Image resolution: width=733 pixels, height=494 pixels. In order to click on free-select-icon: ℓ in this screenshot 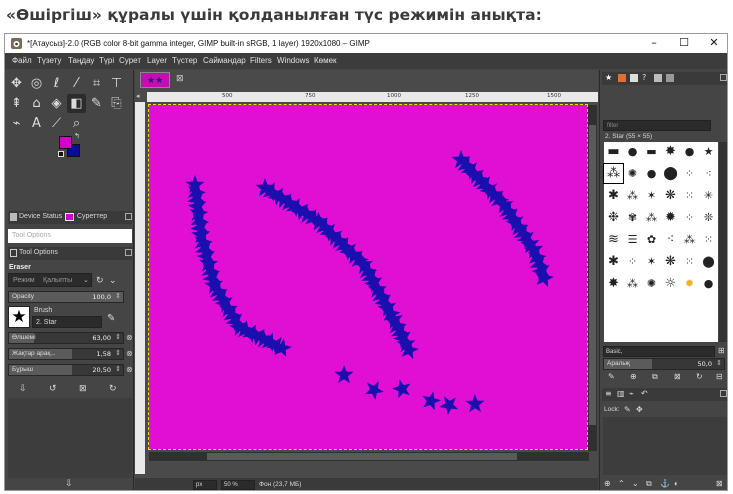, I will do `click(56, 83)`.